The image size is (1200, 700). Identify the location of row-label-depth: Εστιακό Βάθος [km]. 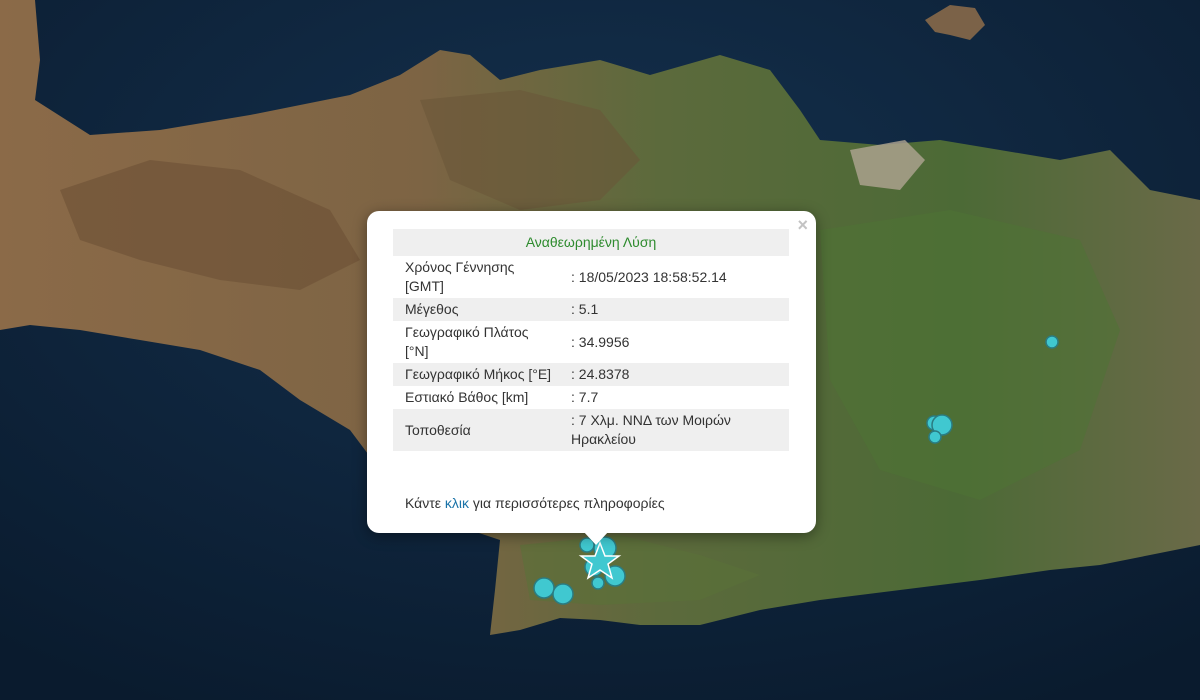
(467, 397).